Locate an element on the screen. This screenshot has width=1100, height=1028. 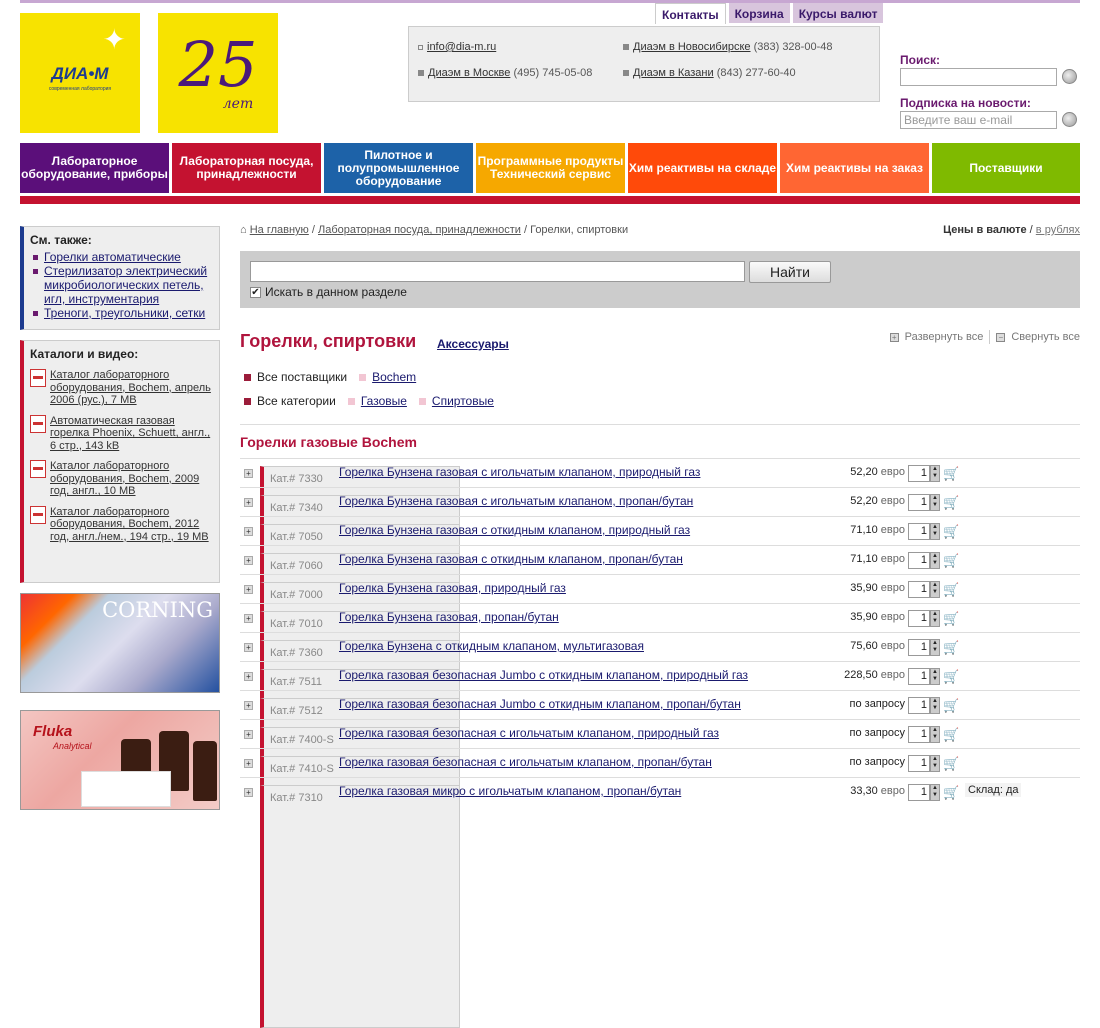
filter-cat-spirit: Спиртовые is located at coordinates (463, 401).